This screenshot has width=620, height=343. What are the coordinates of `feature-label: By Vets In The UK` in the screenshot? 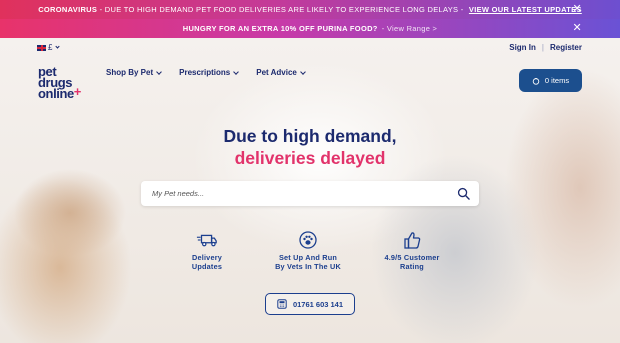 It's located at (308, 266).